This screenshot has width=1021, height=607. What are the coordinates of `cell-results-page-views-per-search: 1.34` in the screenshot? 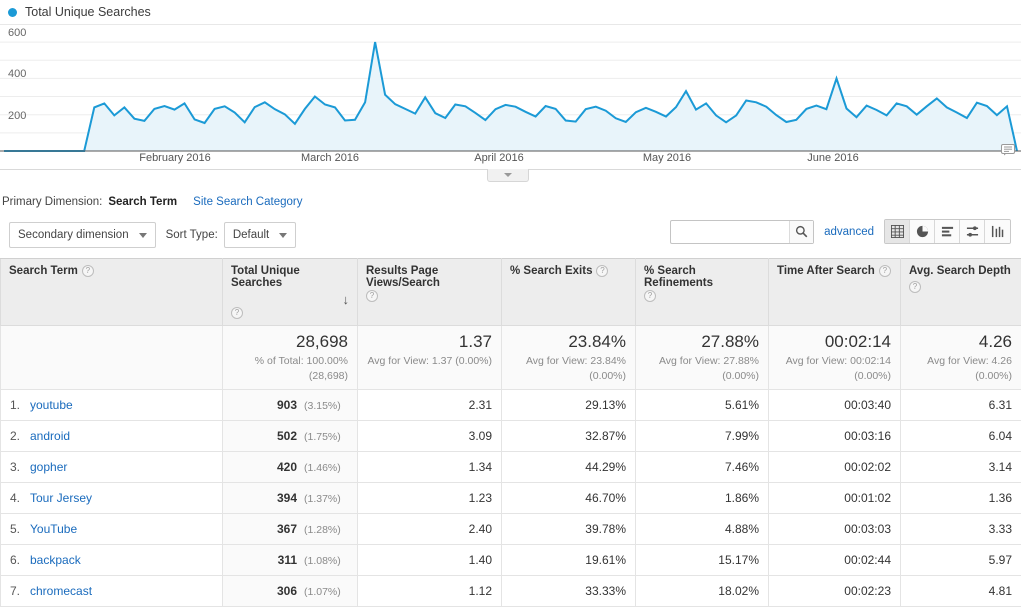 It's located at (430, 466).